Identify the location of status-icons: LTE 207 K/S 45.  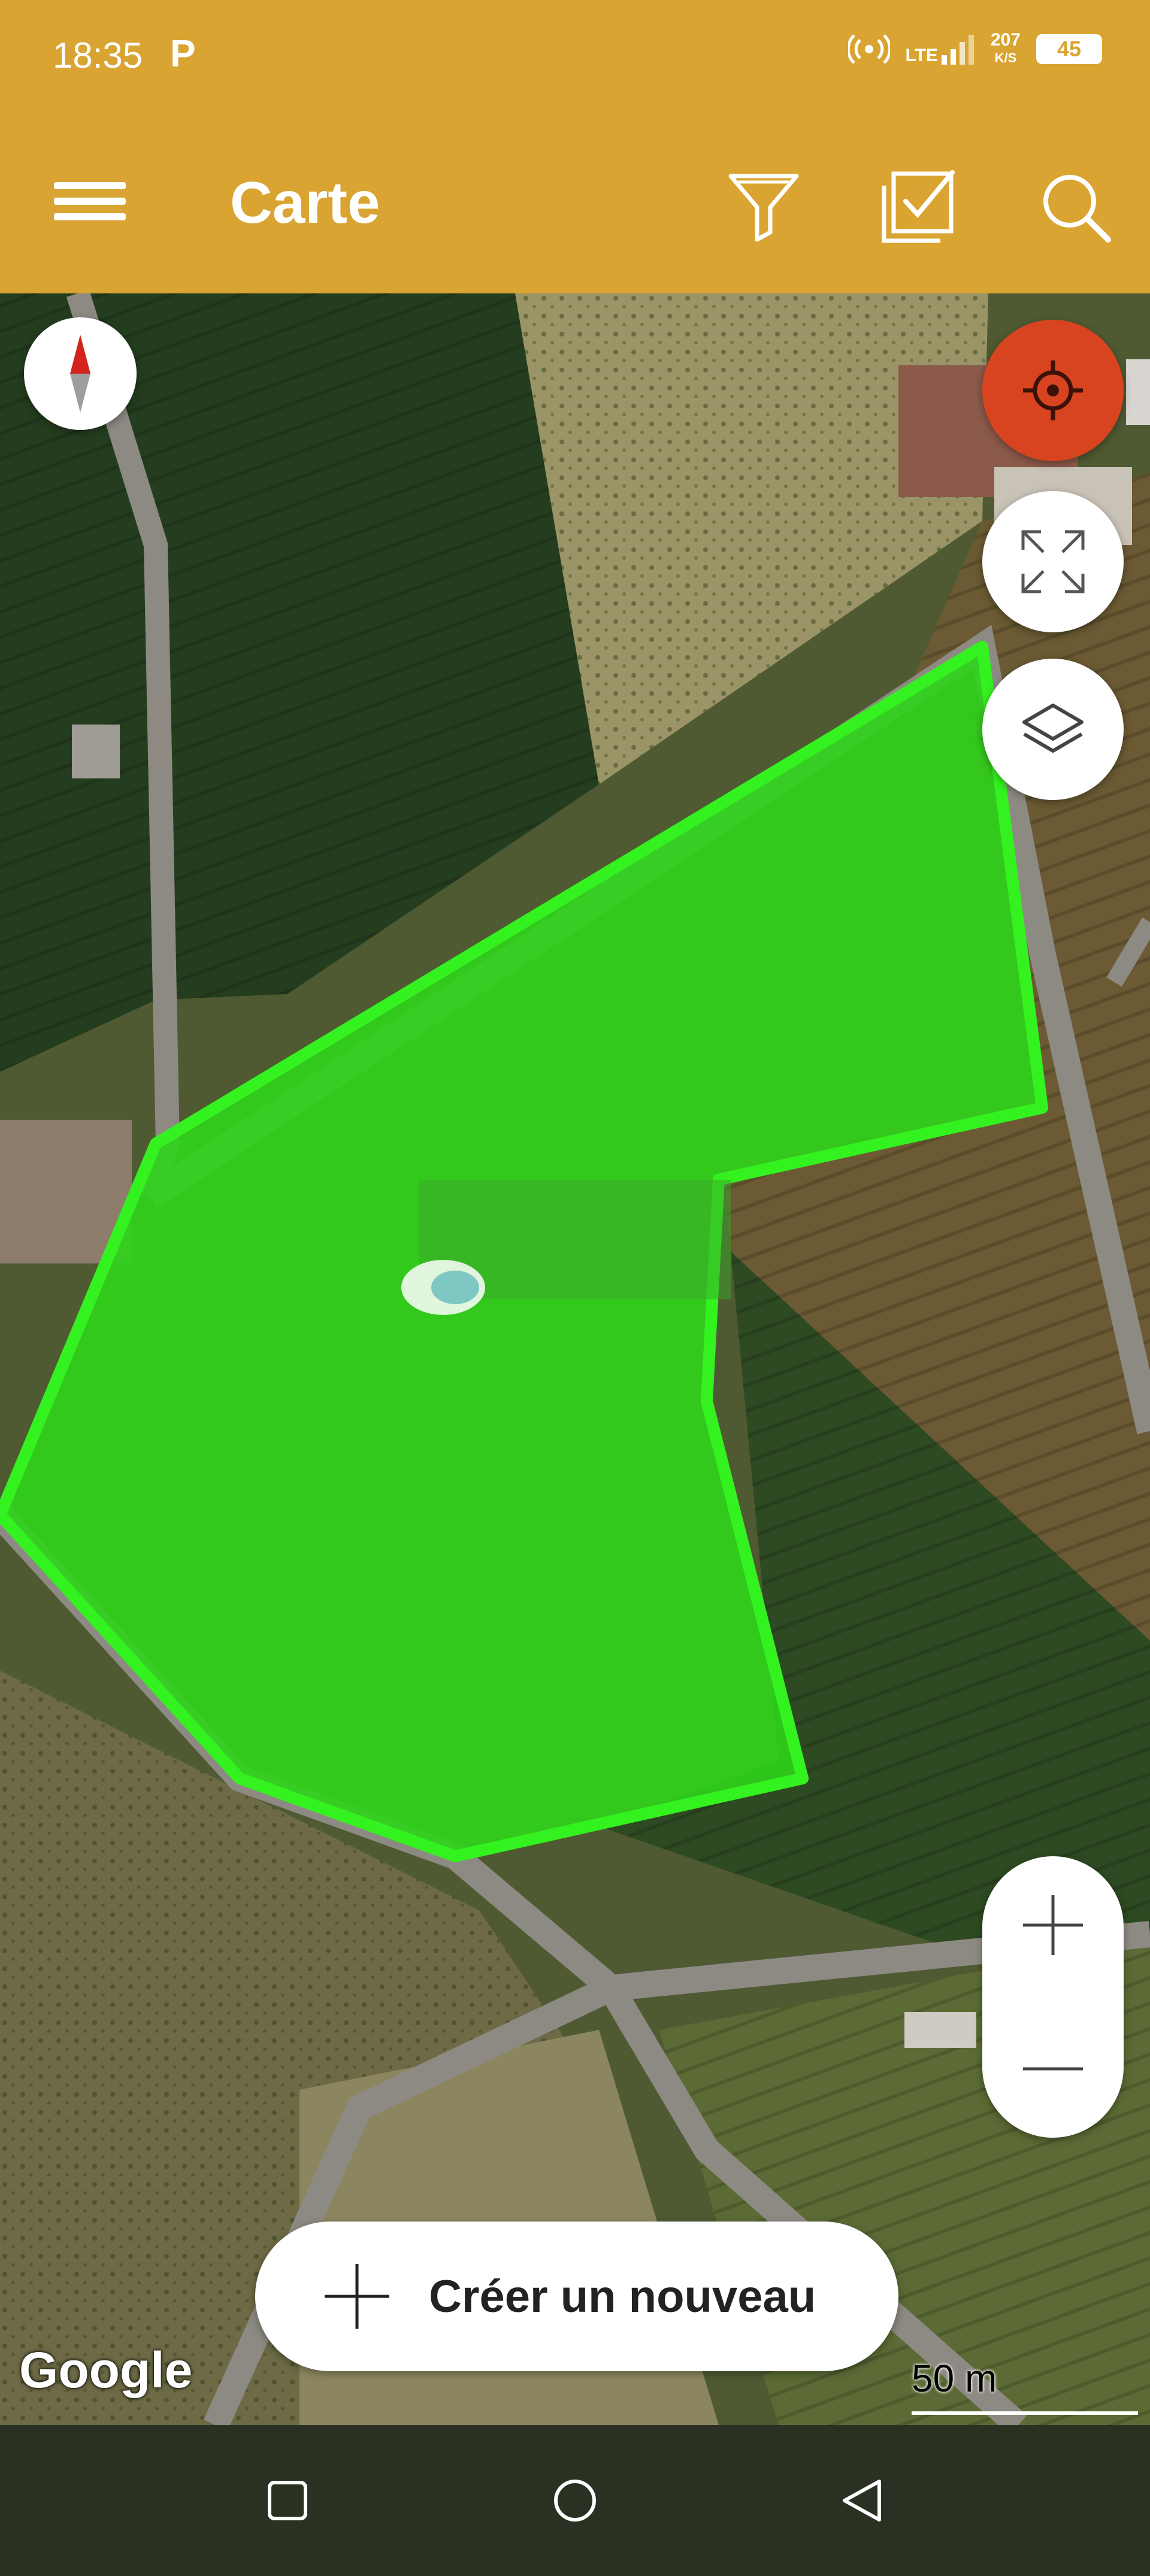
(975, 49).